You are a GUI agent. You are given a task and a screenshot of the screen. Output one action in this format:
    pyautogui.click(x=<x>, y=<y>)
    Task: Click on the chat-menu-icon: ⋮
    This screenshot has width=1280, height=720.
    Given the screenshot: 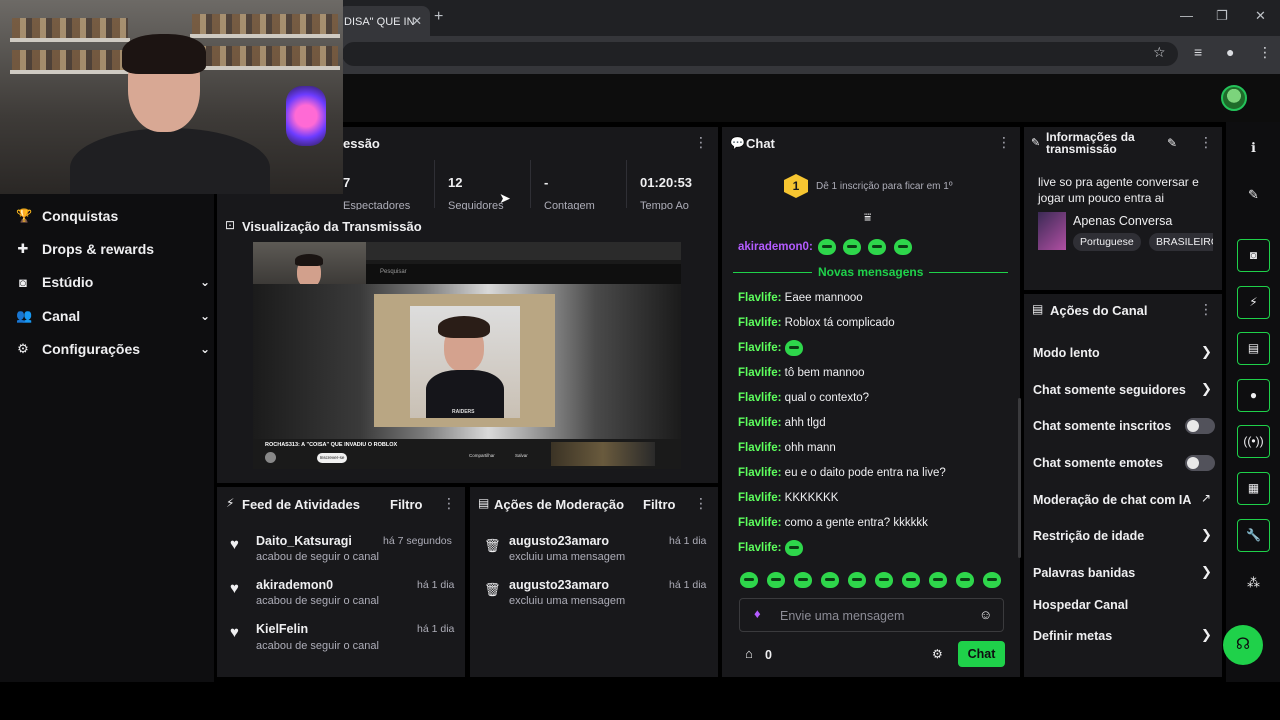 What is the action you would take?
    pyautogui.click(x=1004, y=142)
    